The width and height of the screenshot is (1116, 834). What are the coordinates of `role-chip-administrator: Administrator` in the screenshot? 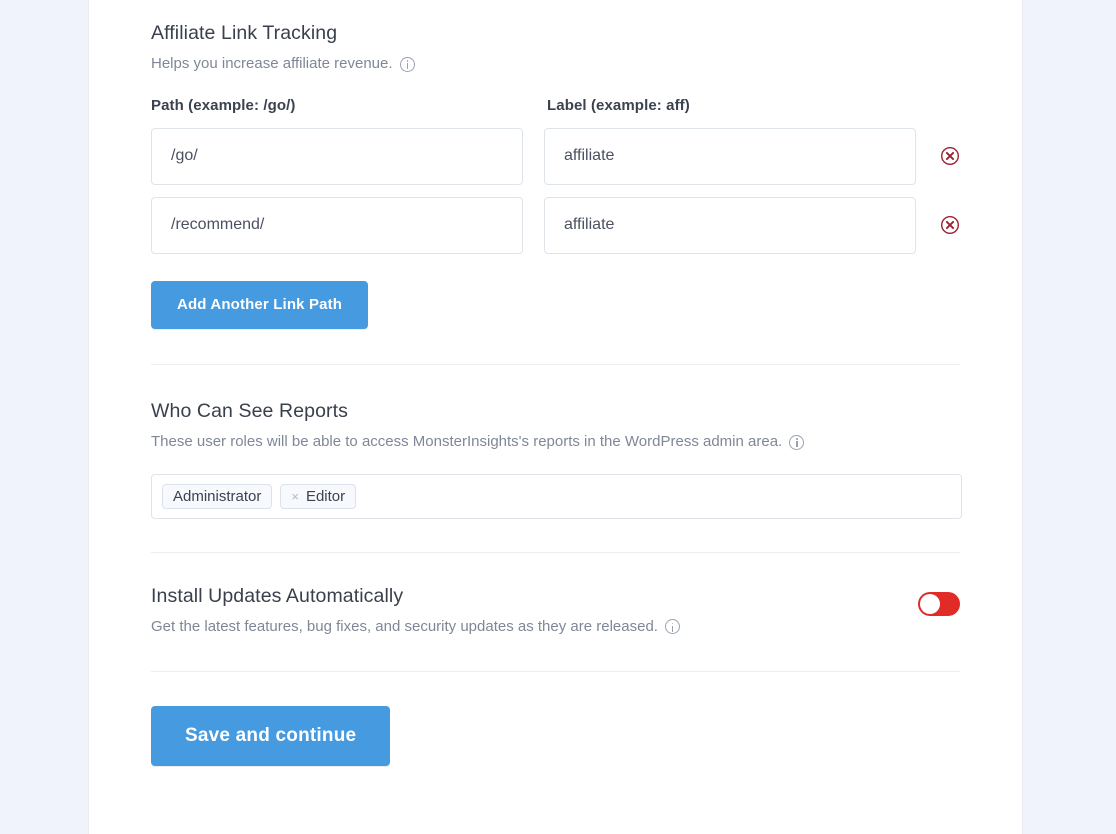 It's located at (217, 496).